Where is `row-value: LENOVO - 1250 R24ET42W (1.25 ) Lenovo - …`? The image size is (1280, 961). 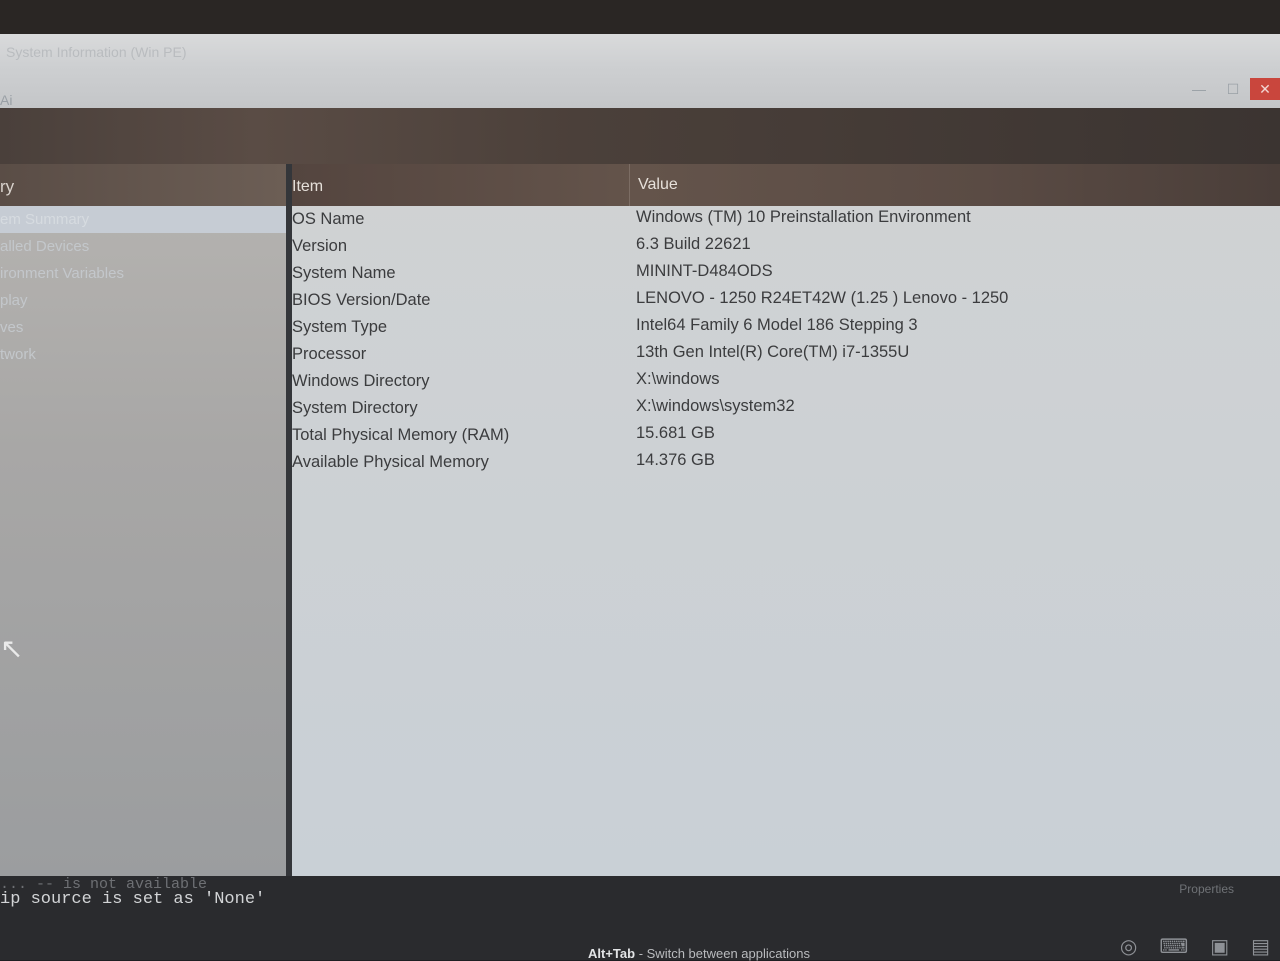 row-value: LENOVO - 1250 R24ET42W (1.25 ) Lenovo - … is located at coordinates (822, 298).